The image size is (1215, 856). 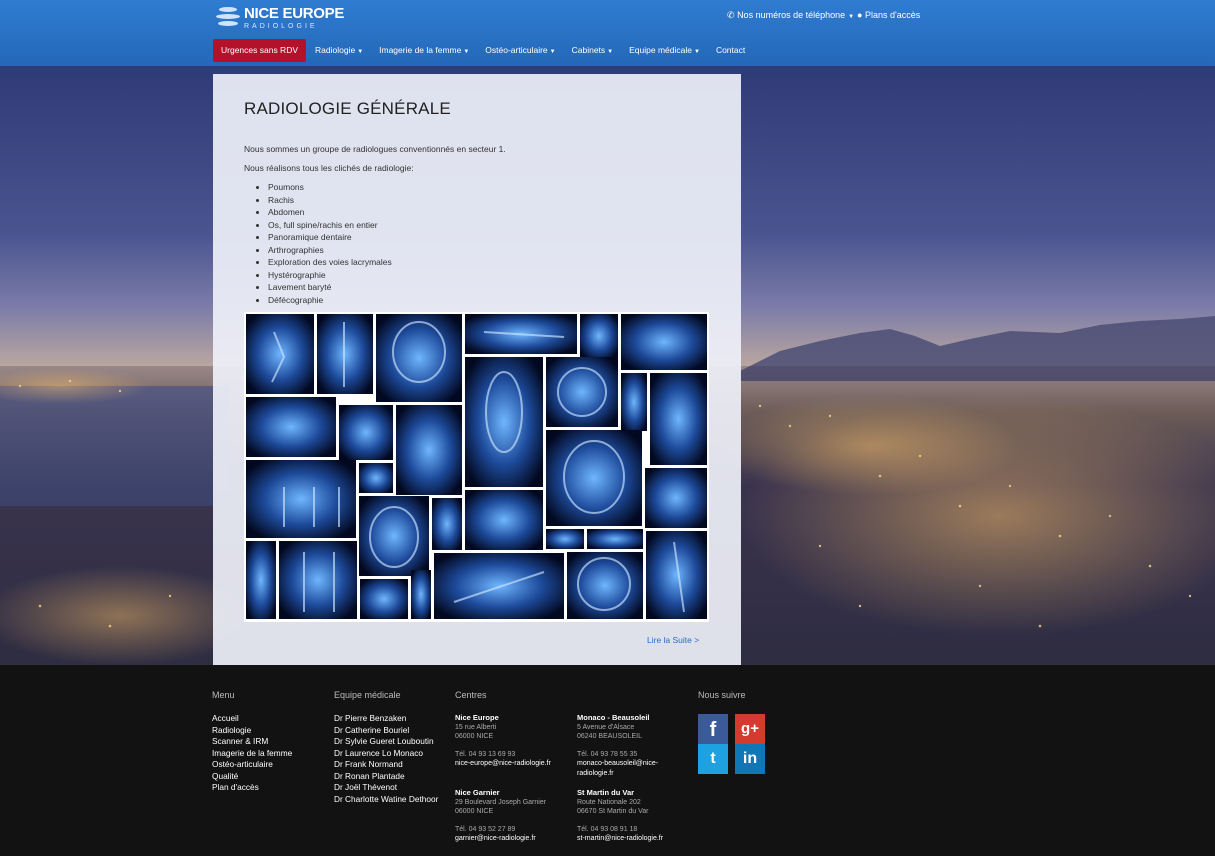 I want to click on nav-item-radiologie: Radiologie ▼, so click(x=339, y=50).